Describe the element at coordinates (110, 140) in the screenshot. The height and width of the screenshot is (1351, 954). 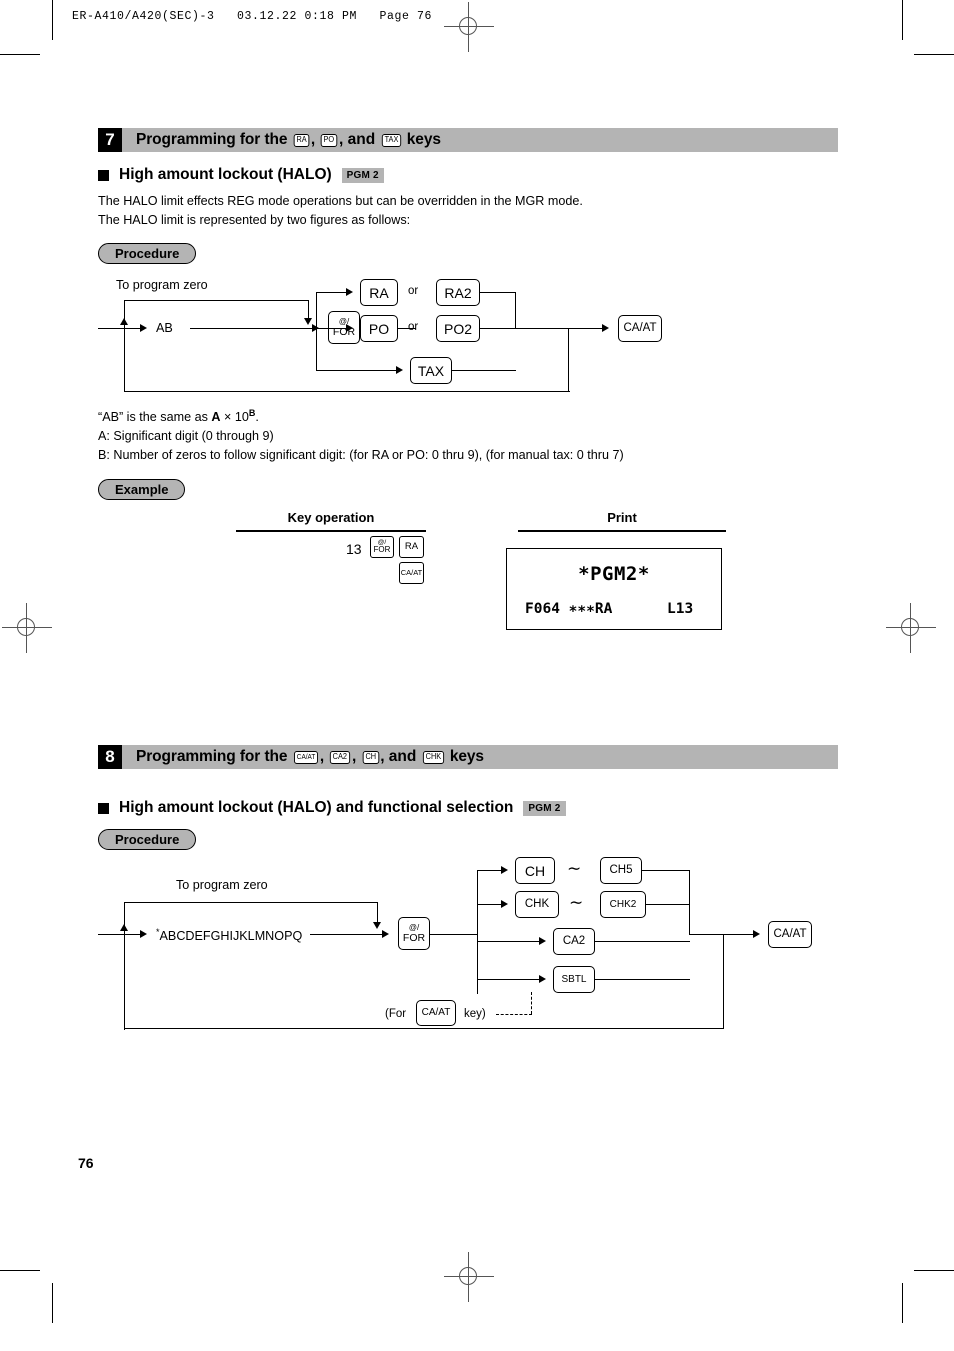
I see `section-7-number: 7` at that location.